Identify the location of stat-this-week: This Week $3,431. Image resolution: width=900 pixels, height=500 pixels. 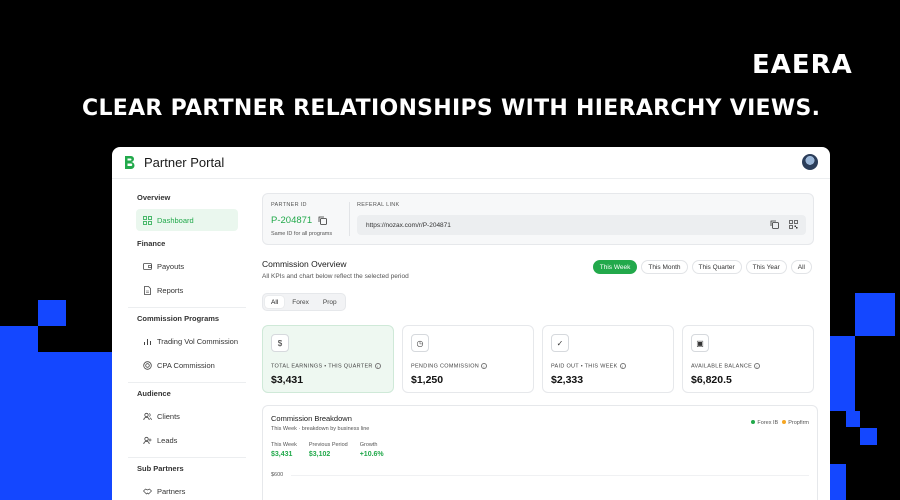
(284, 450).